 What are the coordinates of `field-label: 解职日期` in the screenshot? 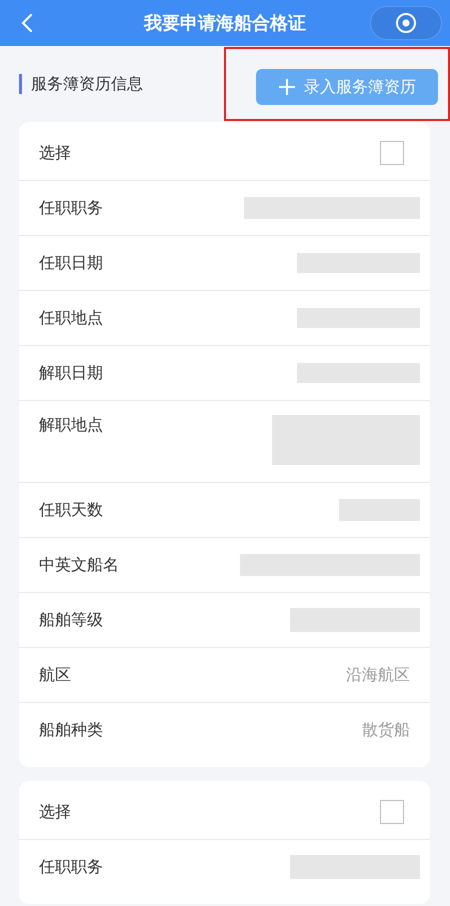 It's located at (71, 373).